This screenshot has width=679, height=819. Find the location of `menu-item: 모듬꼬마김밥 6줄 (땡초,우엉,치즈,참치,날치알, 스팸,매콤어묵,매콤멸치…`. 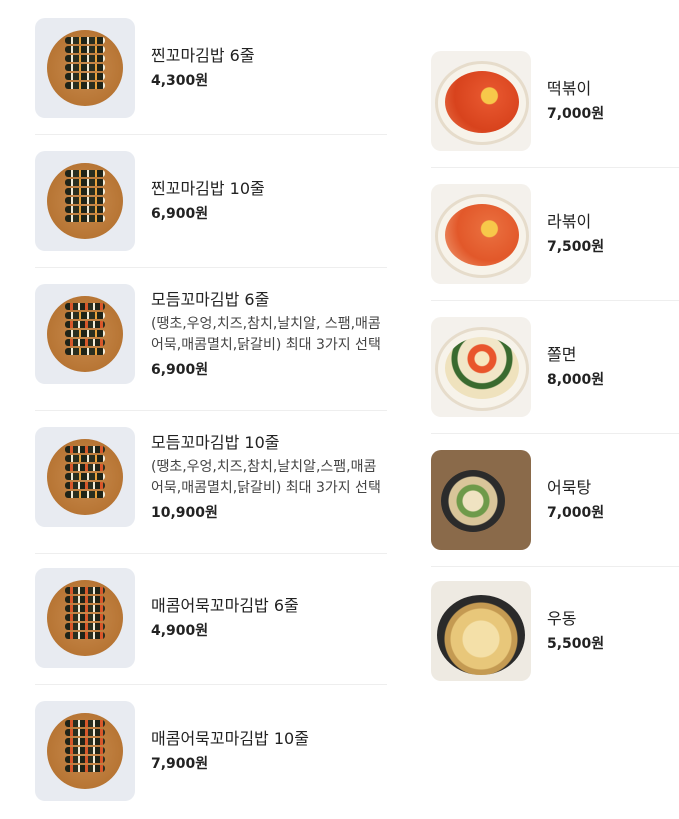

menu-item: 모듬꼬마김밥 6줄 (땡초,우엉,치즈,참치,날치알, 스팸,매콤어묵,매콤멸치… is located at coordinates (211, 334).